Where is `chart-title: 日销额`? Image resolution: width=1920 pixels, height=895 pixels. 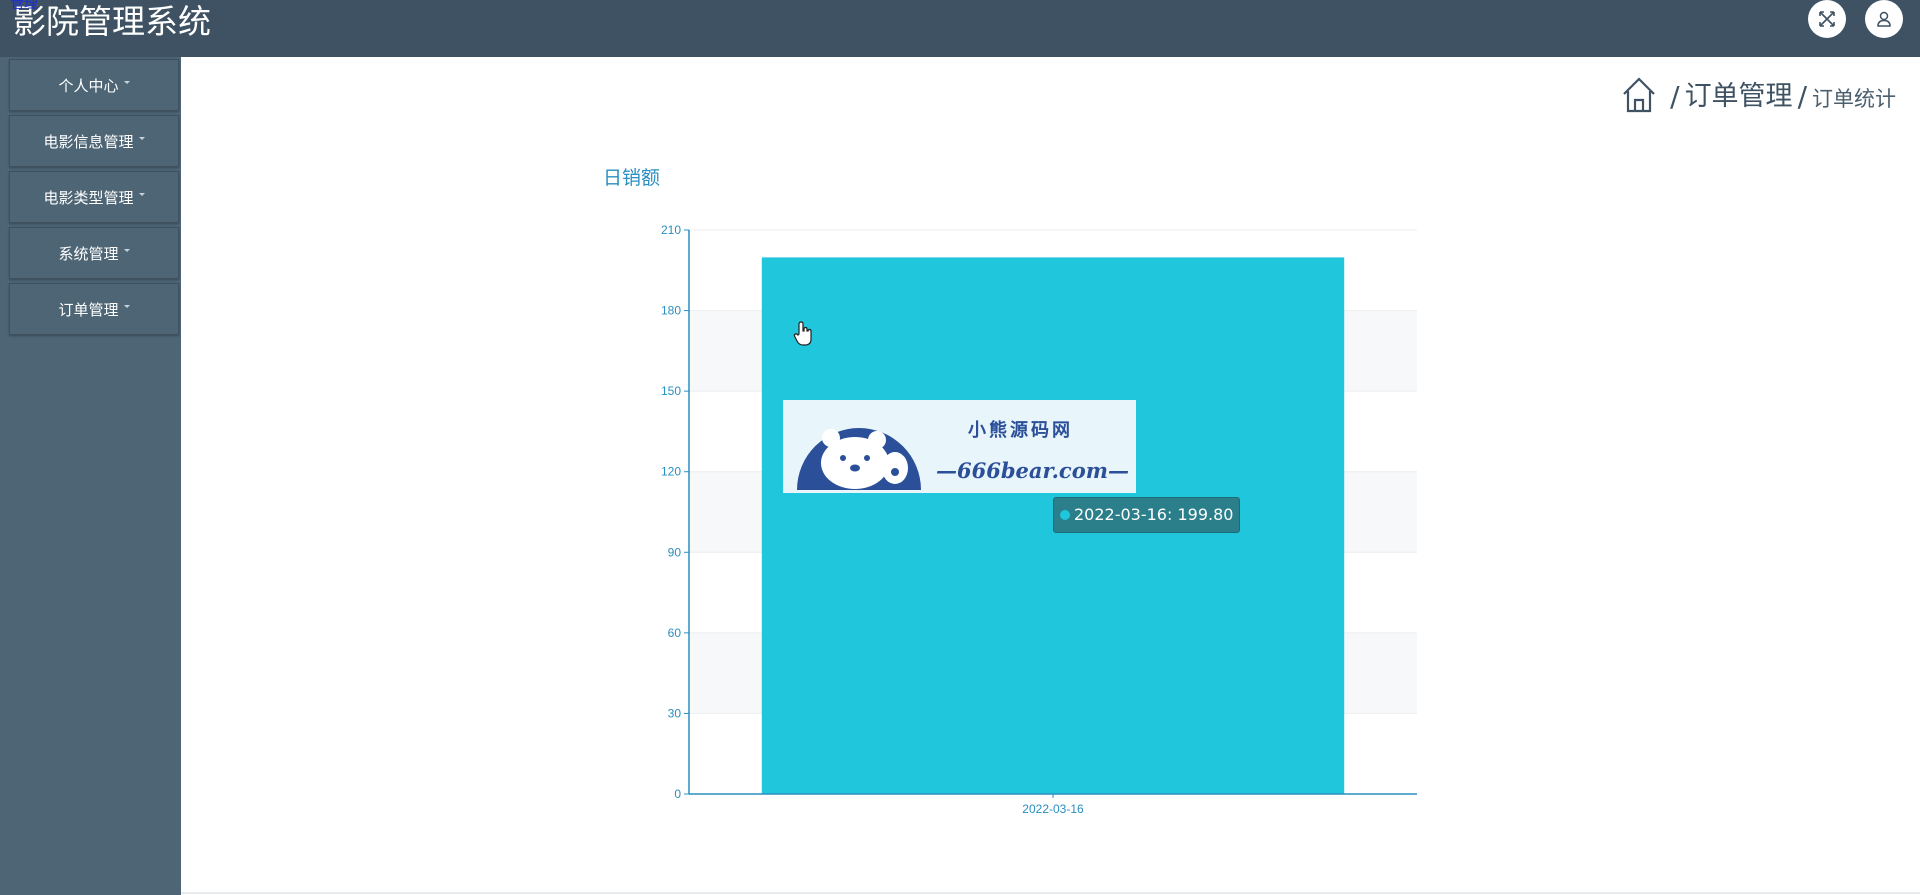
chart-title: 日销额 is located at coordinates (632, 178).